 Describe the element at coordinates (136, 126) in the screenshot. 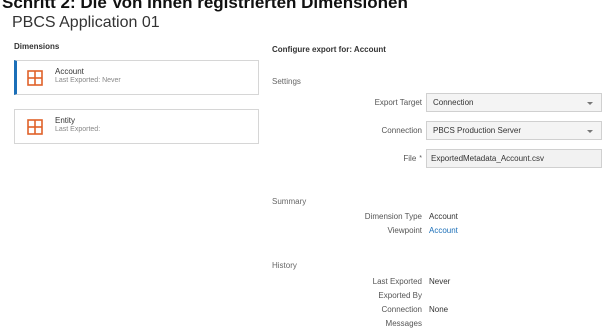

I see `dimension-item-entity: Entity Last Exported:` at that location.